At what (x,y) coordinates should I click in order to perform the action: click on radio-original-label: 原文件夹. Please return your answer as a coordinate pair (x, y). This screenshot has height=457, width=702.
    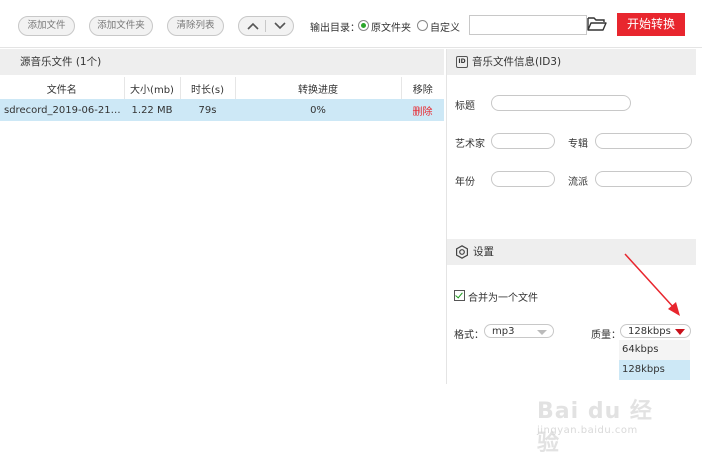
    Looking at the image, I should click on (391, 28).